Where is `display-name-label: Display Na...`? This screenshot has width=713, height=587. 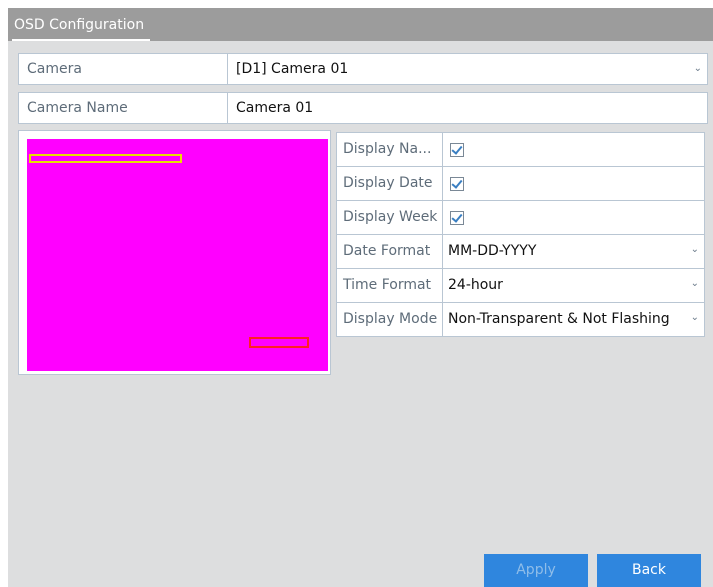 display-name-label: Display Na... is located at coordinates (390, 149).